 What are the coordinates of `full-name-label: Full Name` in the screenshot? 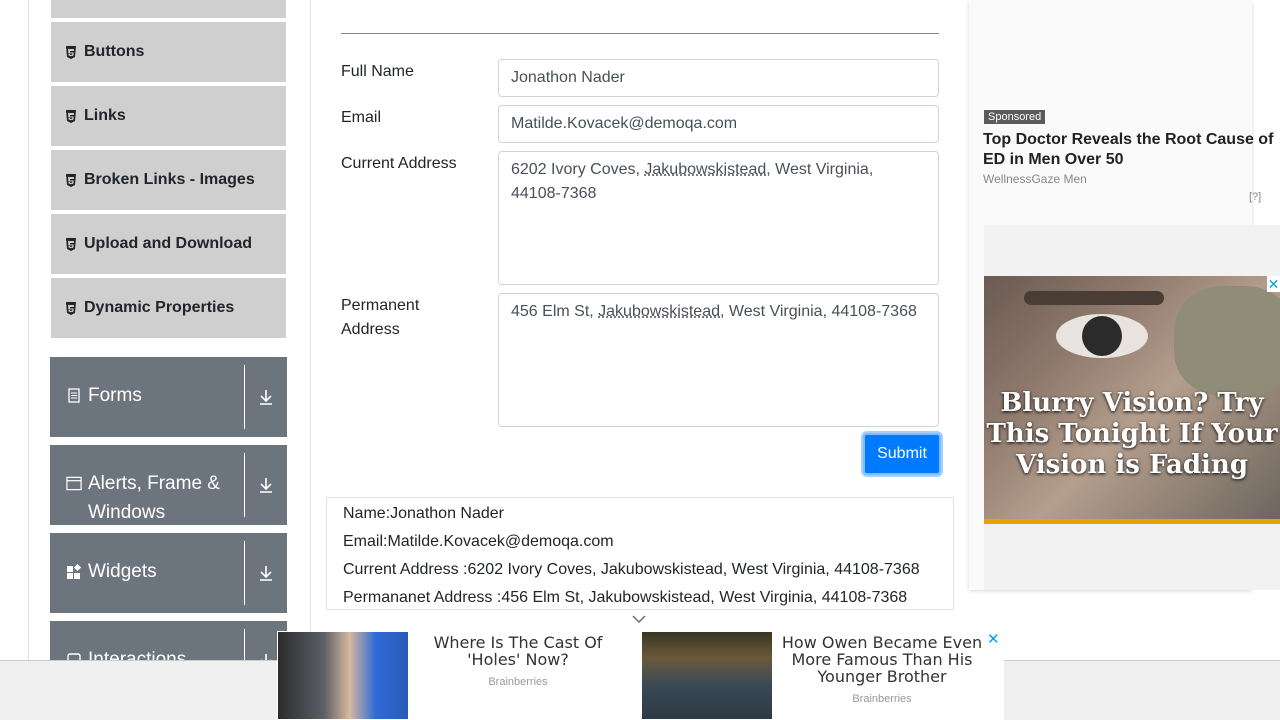 It's located at (377, 71).